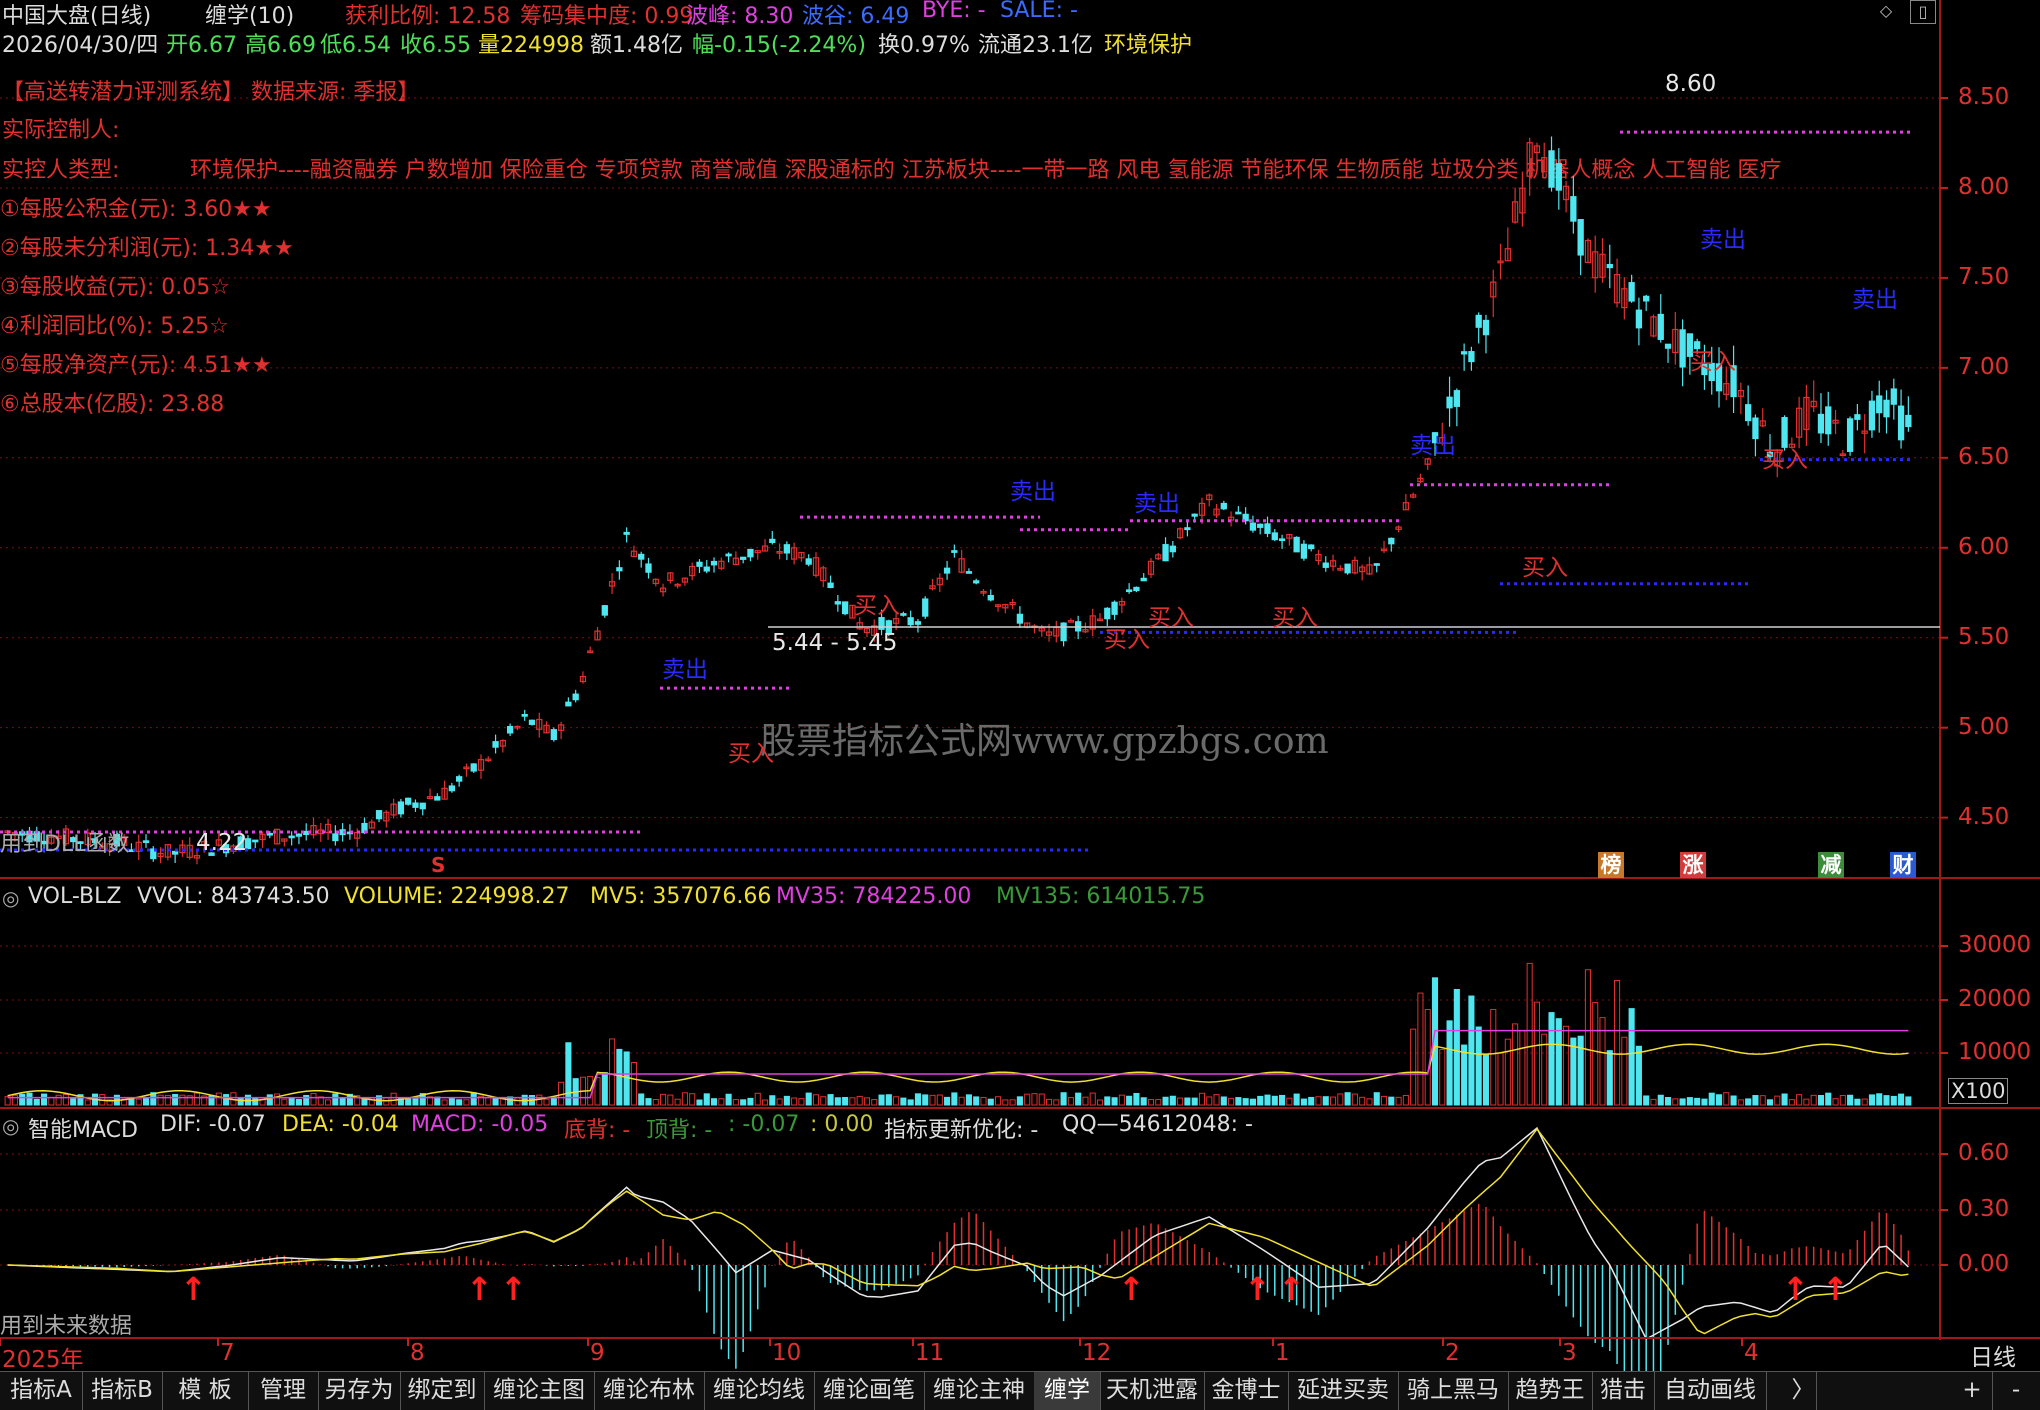 The height and width of the screenshot is (1410, 2040). I want to click on badge-2: 减, so click(1831, 865).